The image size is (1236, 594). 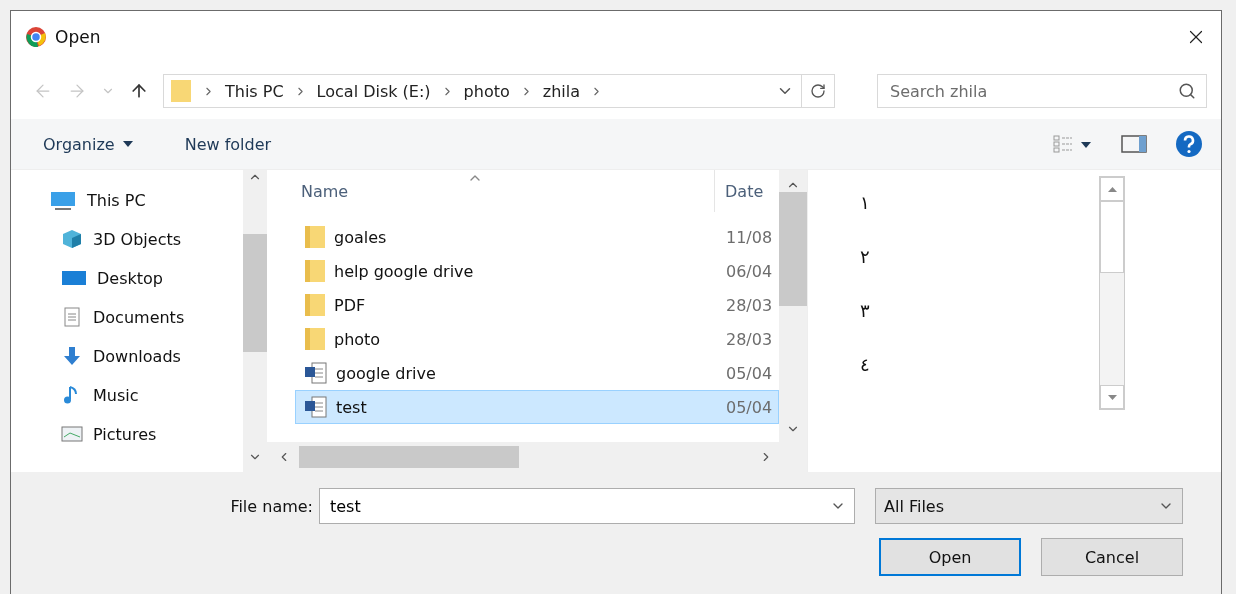 I want to click on preview-text: ٤, so click(x=865, y=364).